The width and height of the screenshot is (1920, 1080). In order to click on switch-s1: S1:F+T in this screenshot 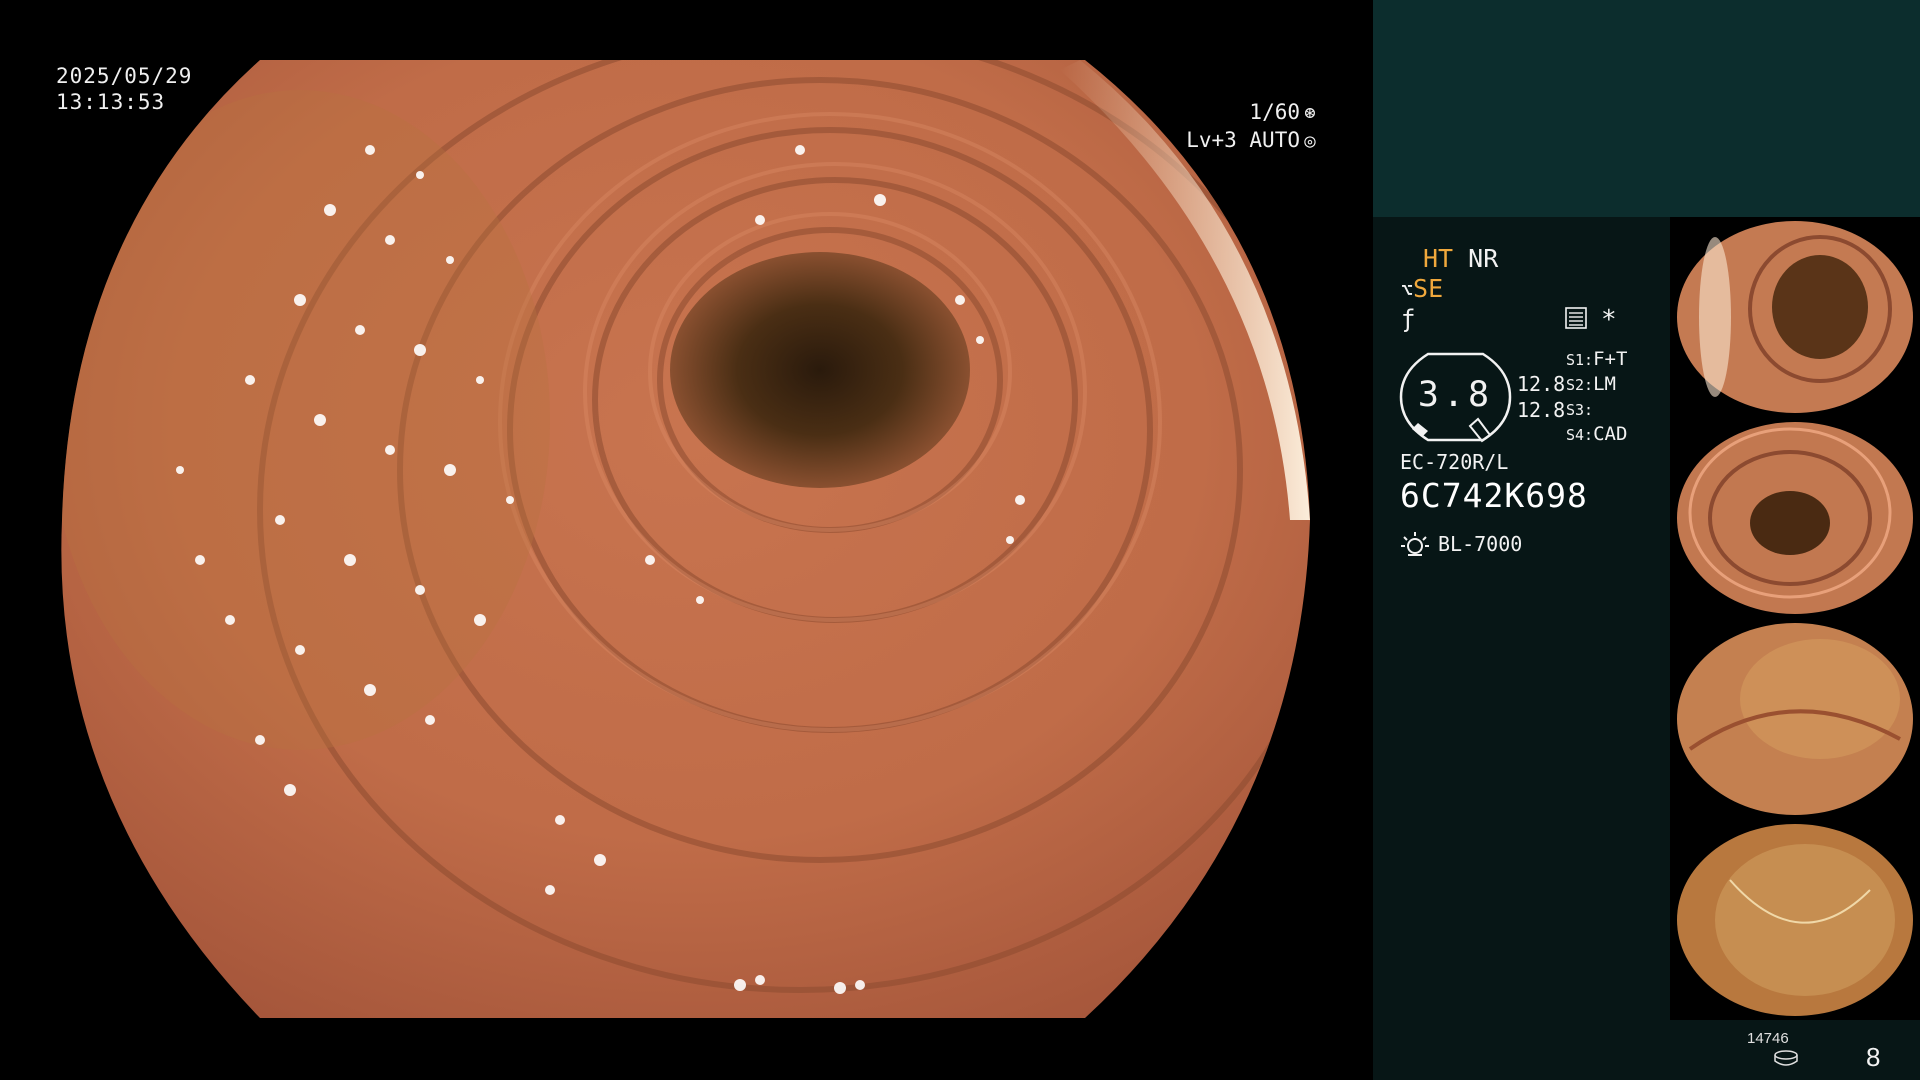, I will do `click(1596, 359)`.